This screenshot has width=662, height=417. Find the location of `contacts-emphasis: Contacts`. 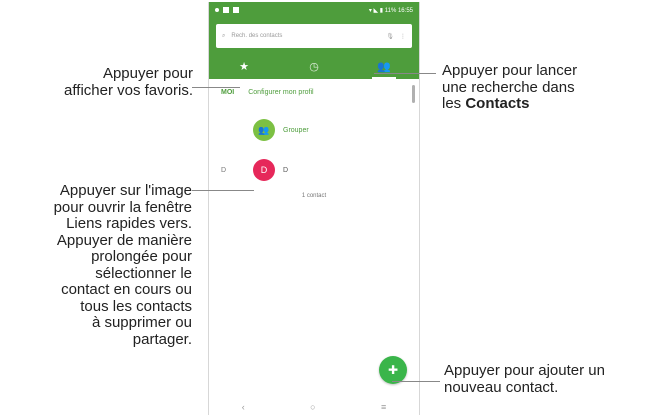

contacts-emphasis: Contacts is located at coordinates (497, 103).